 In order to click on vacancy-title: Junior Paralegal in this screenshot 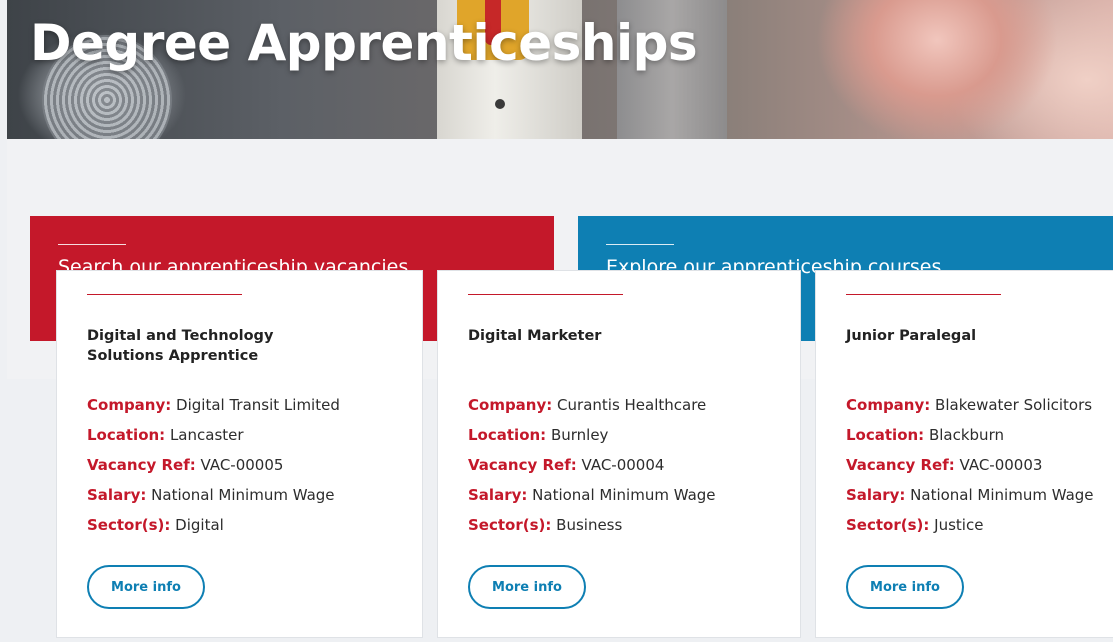, I will do `click(911, 336)`.